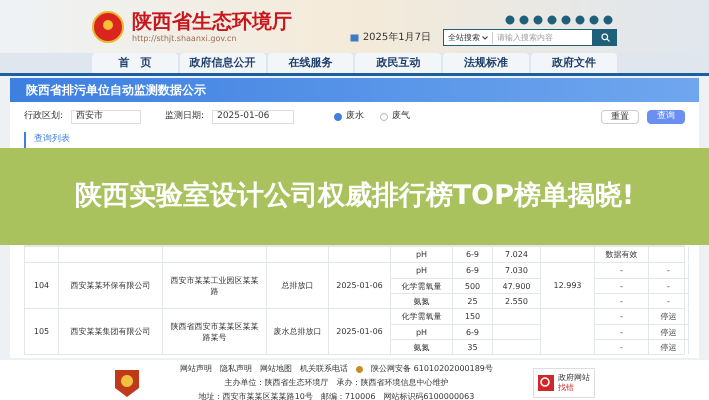 This screenshot has width=709, height=400. I want to click on table-cell: 数据有效, so click(622, 254).